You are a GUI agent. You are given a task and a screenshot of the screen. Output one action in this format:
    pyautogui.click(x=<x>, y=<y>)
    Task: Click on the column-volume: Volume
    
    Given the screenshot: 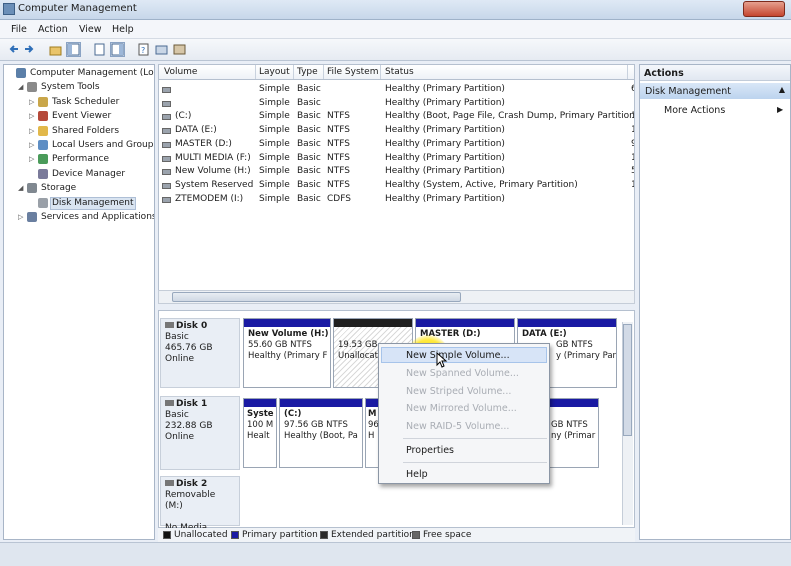 What is the action you would take?
    pyautogui.click(x=180, y=72)
    